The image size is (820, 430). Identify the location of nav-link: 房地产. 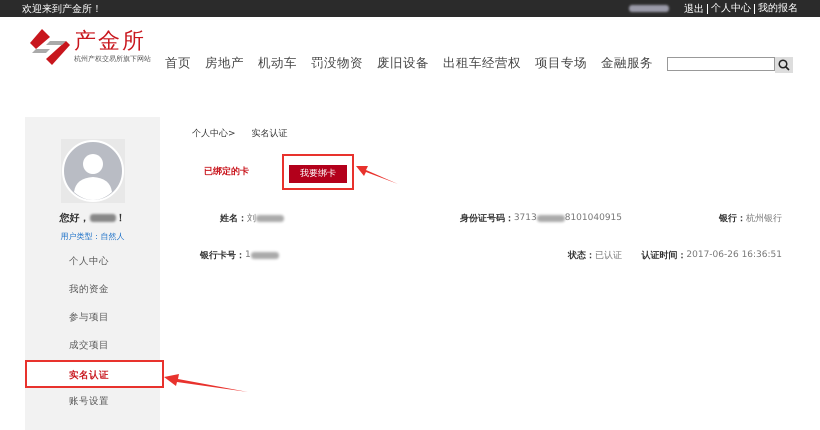
(224, 63).